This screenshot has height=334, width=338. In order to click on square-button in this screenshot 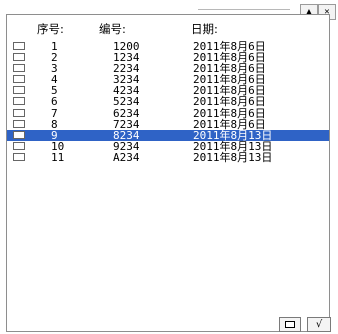, I will do `click(290, 324)`.